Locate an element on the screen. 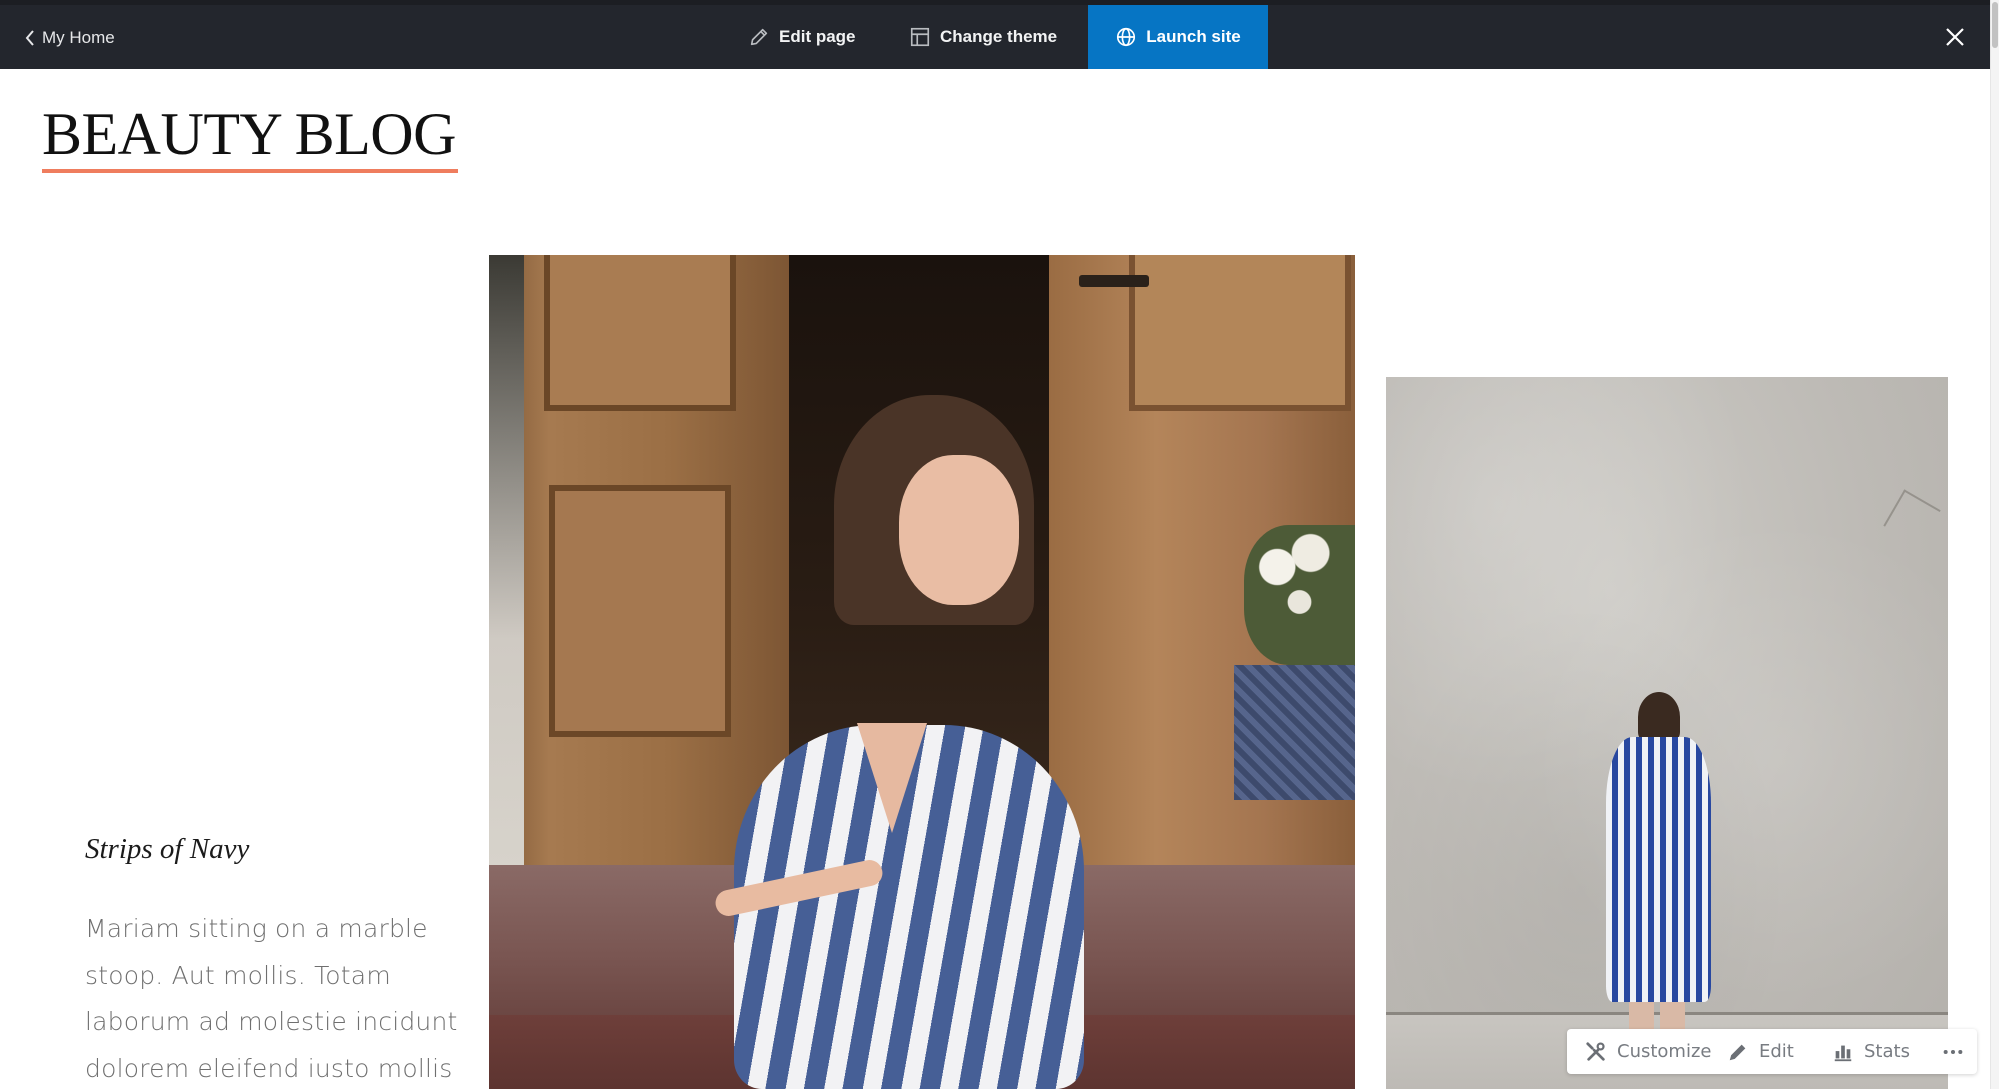  customize-button: Customize is located at coordinates (1648, 1051).